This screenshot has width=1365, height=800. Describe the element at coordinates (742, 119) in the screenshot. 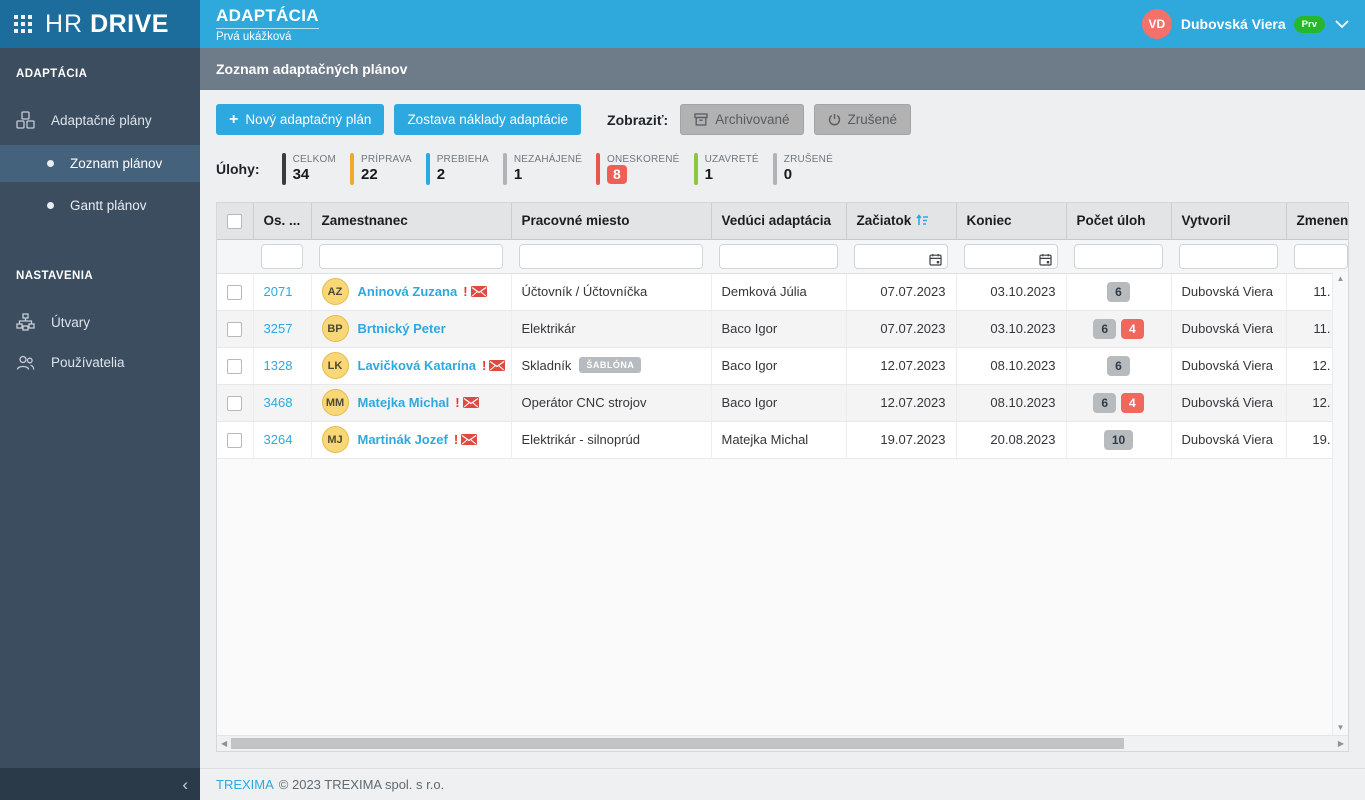

I see `archived-toggle-button: Archivované` at that location.